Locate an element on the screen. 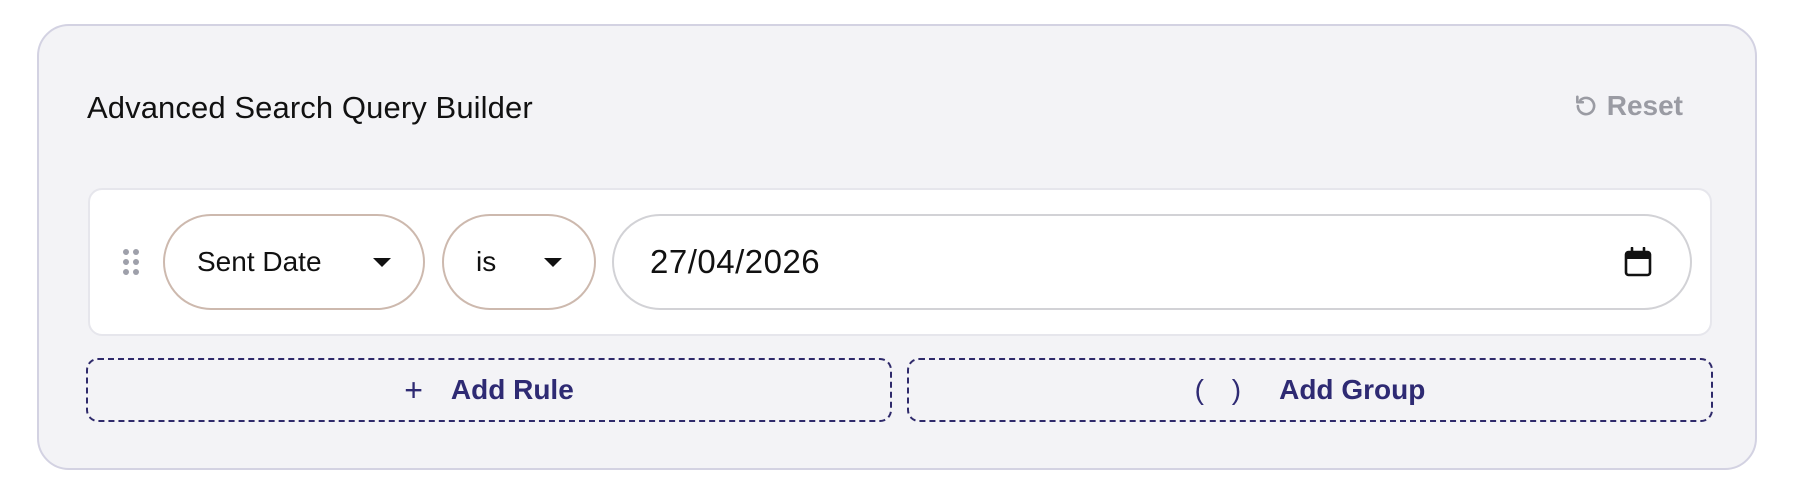 Image resolution: width=1794 pixels, height=492 pixels. operator-select: is is located at coordinates (519, 262).